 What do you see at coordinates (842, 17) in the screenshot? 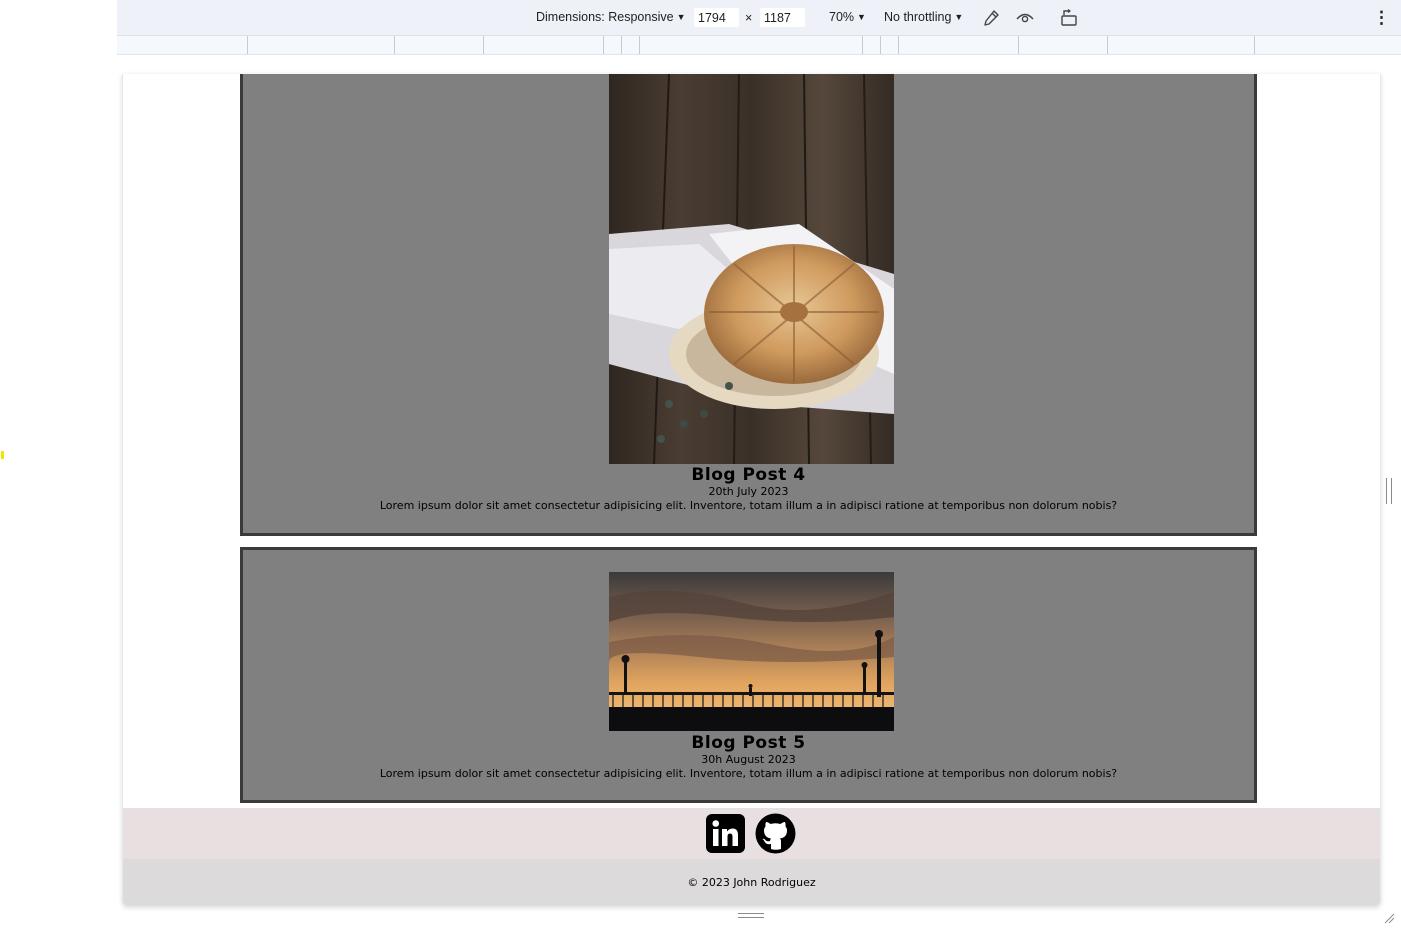
I see `zoom-label: 70%` at bounding box center [842, 17].